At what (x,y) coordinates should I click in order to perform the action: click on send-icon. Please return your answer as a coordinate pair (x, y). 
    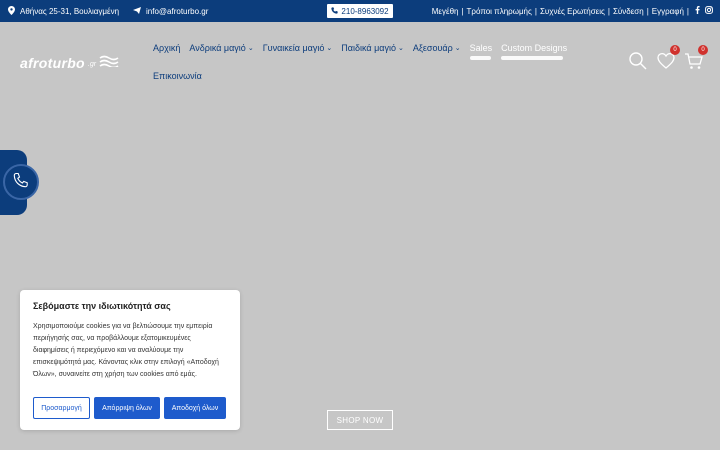
    Looking at the image, I should click on (137, 11).